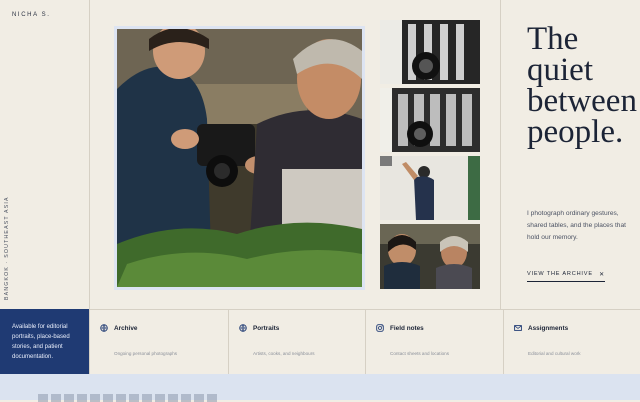 Image resolution: width=640 pixels, height=402 pixels. Describe the element at coordinates (554, 353) in the screenshot. I see `card-description: Editorial and cultural work` at that location.